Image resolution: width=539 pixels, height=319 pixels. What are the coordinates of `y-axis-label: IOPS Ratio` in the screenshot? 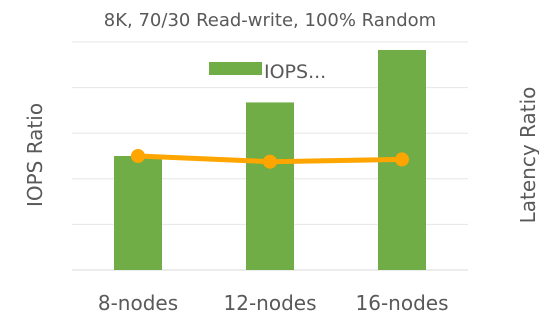 It's located at (35, 155).